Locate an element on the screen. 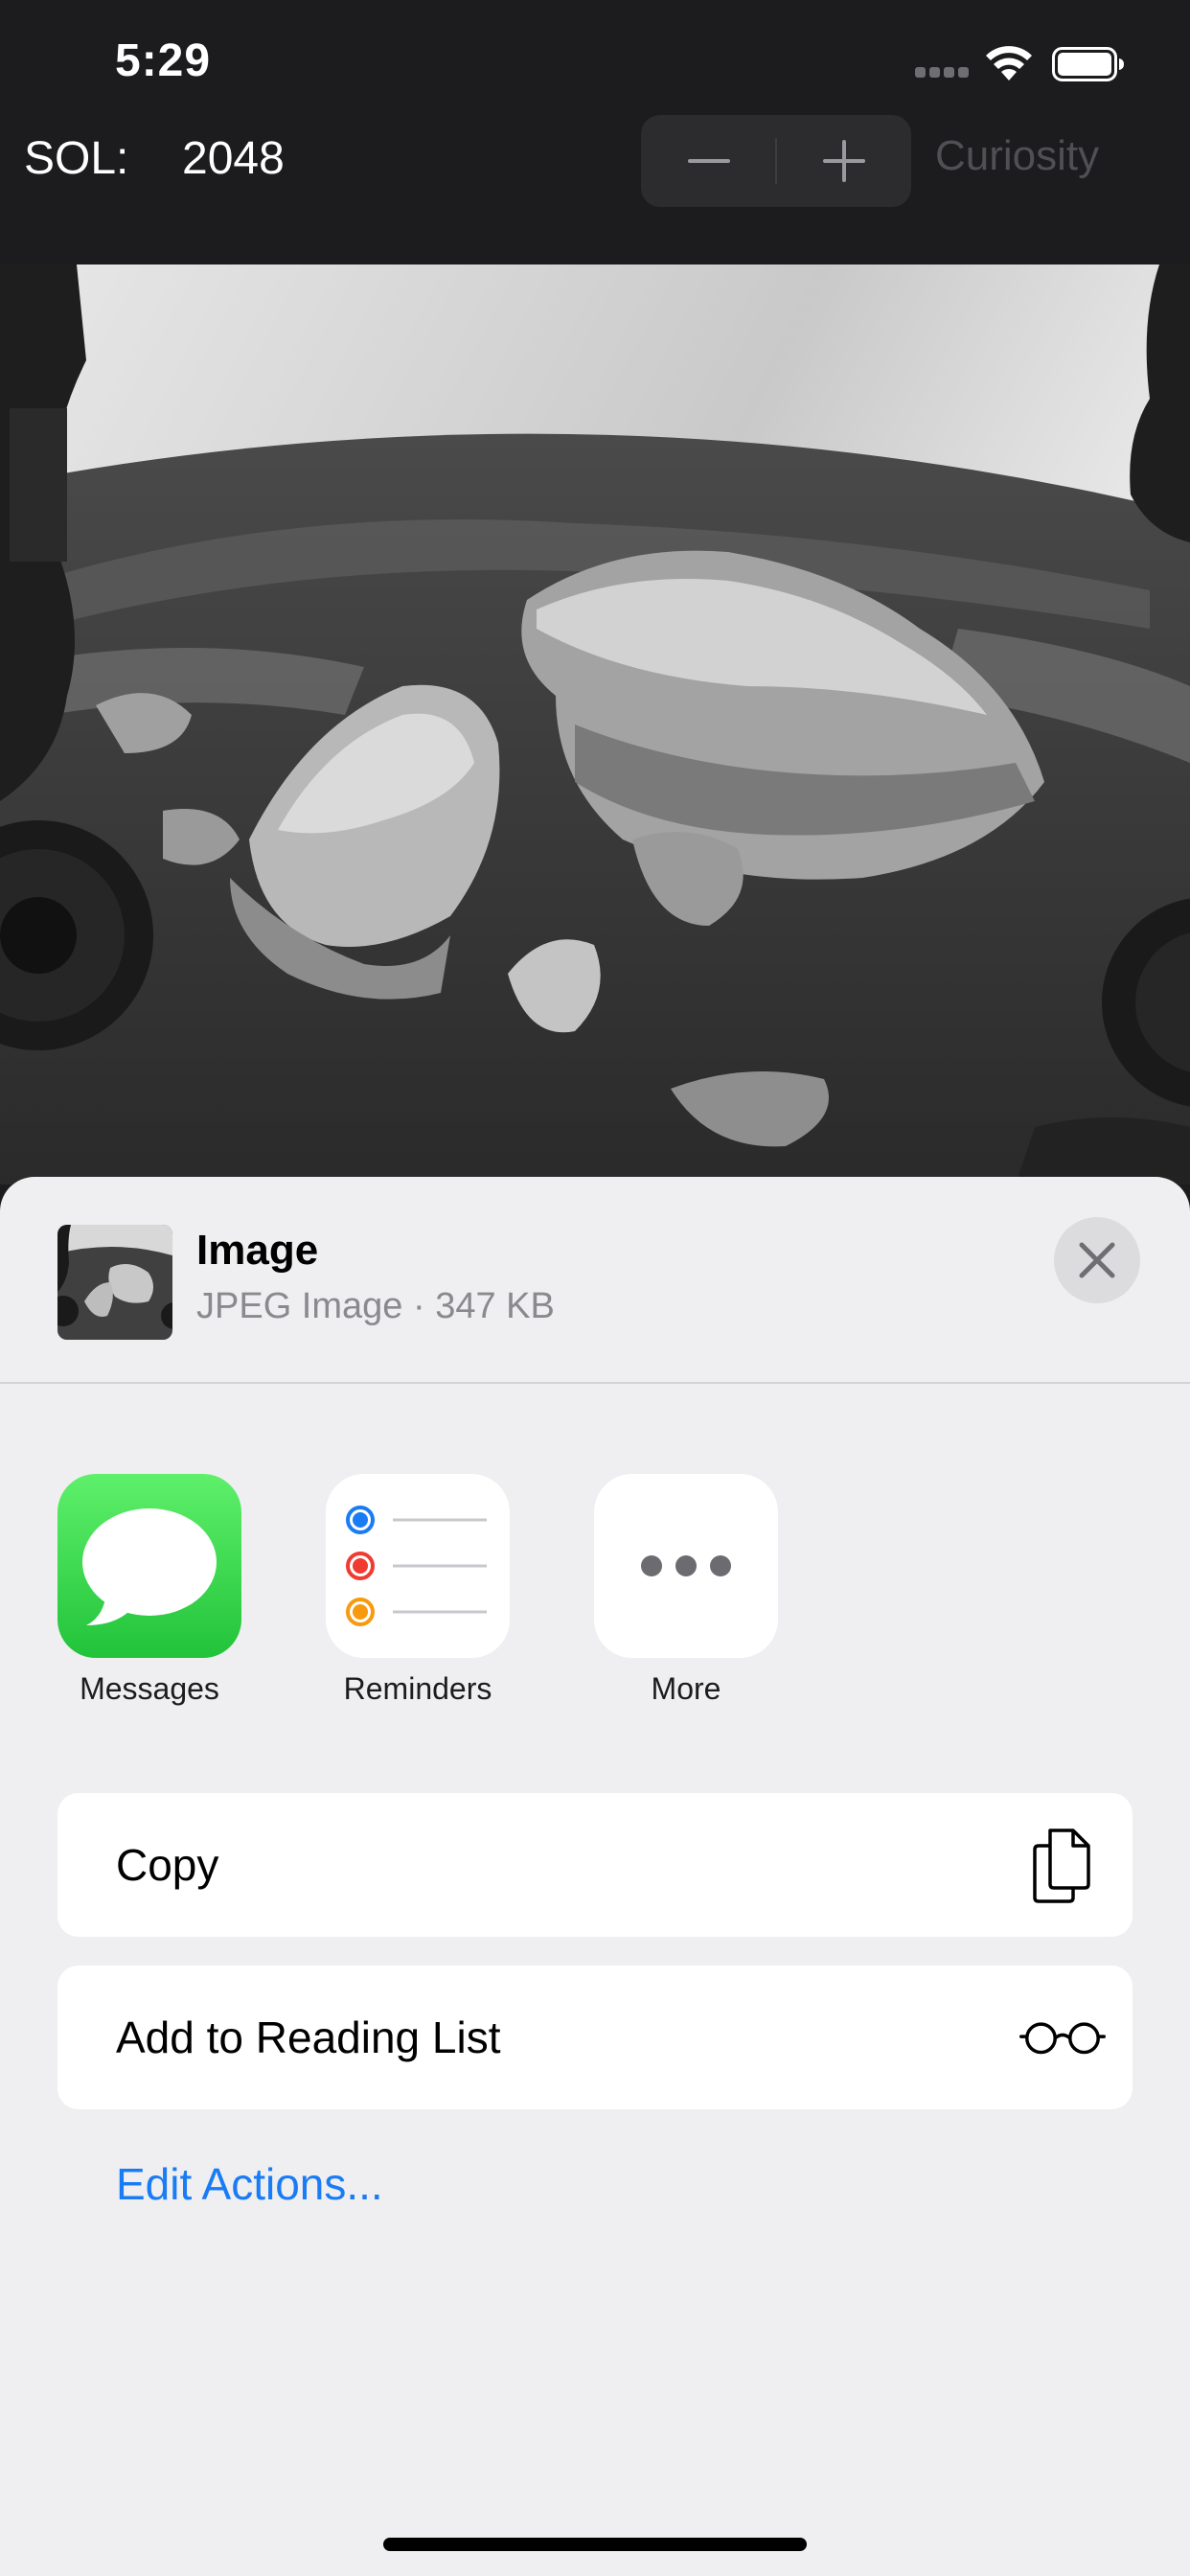 The width and height of the screenshot is (1190, 2576). sol-label: SOL: is located at coordinates (76, 158).